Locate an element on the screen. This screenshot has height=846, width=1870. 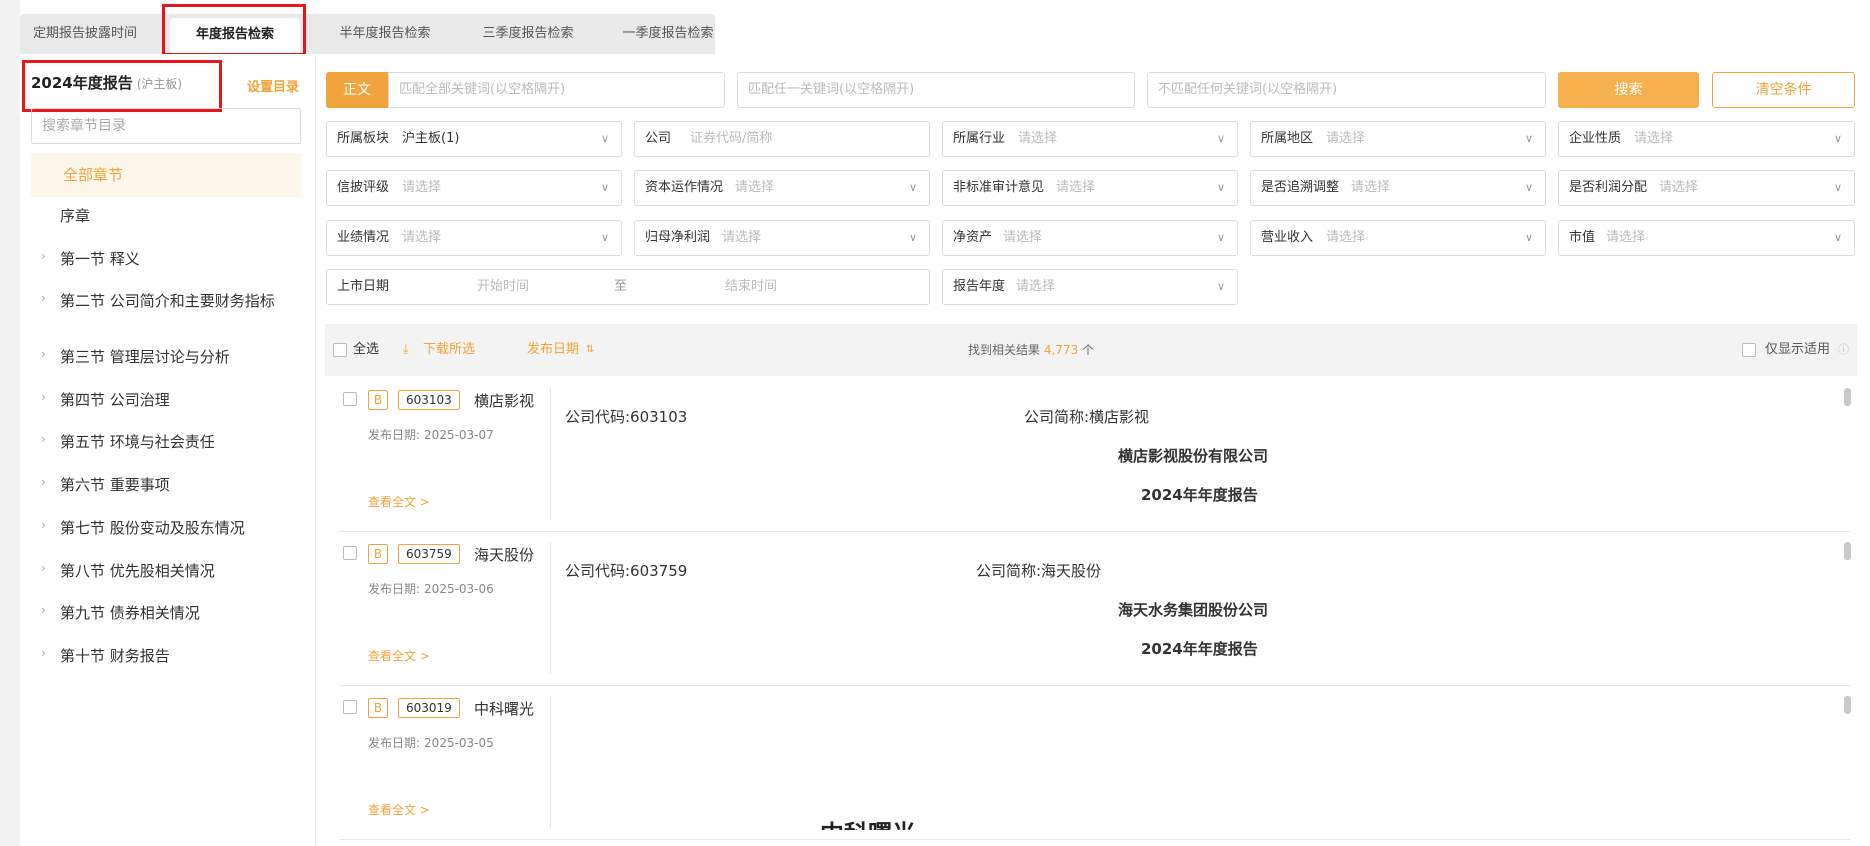
region-select: 所属地区 请选择 ∨ is located at coordinates (1398, 139).